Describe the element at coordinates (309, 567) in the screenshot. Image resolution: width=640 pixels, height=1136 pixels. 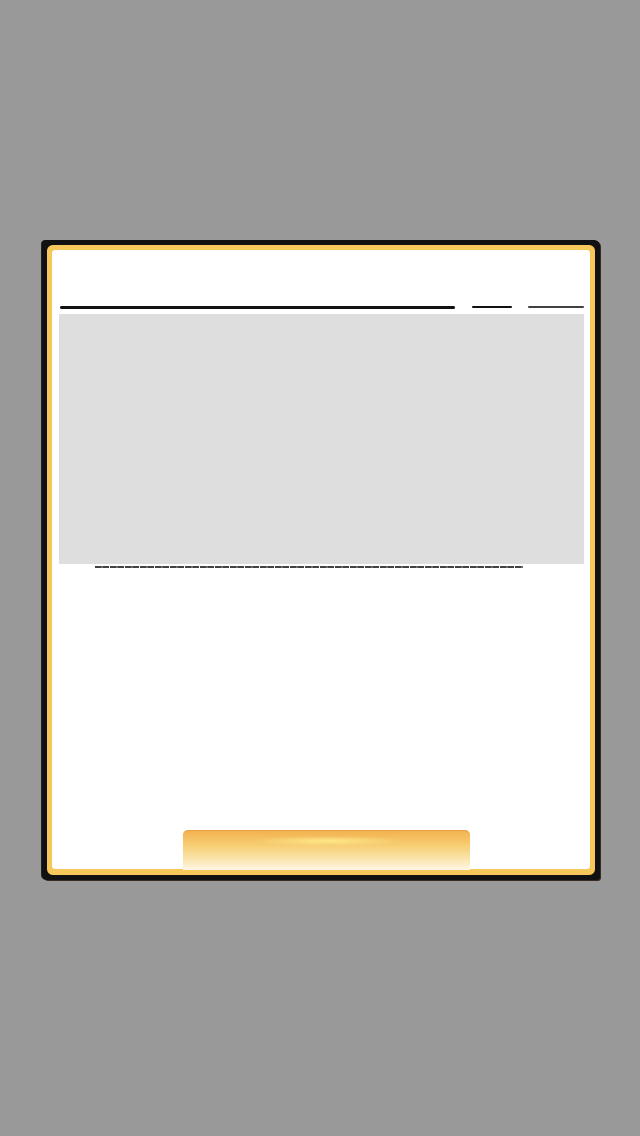
I see `bottom-divider` at that location.